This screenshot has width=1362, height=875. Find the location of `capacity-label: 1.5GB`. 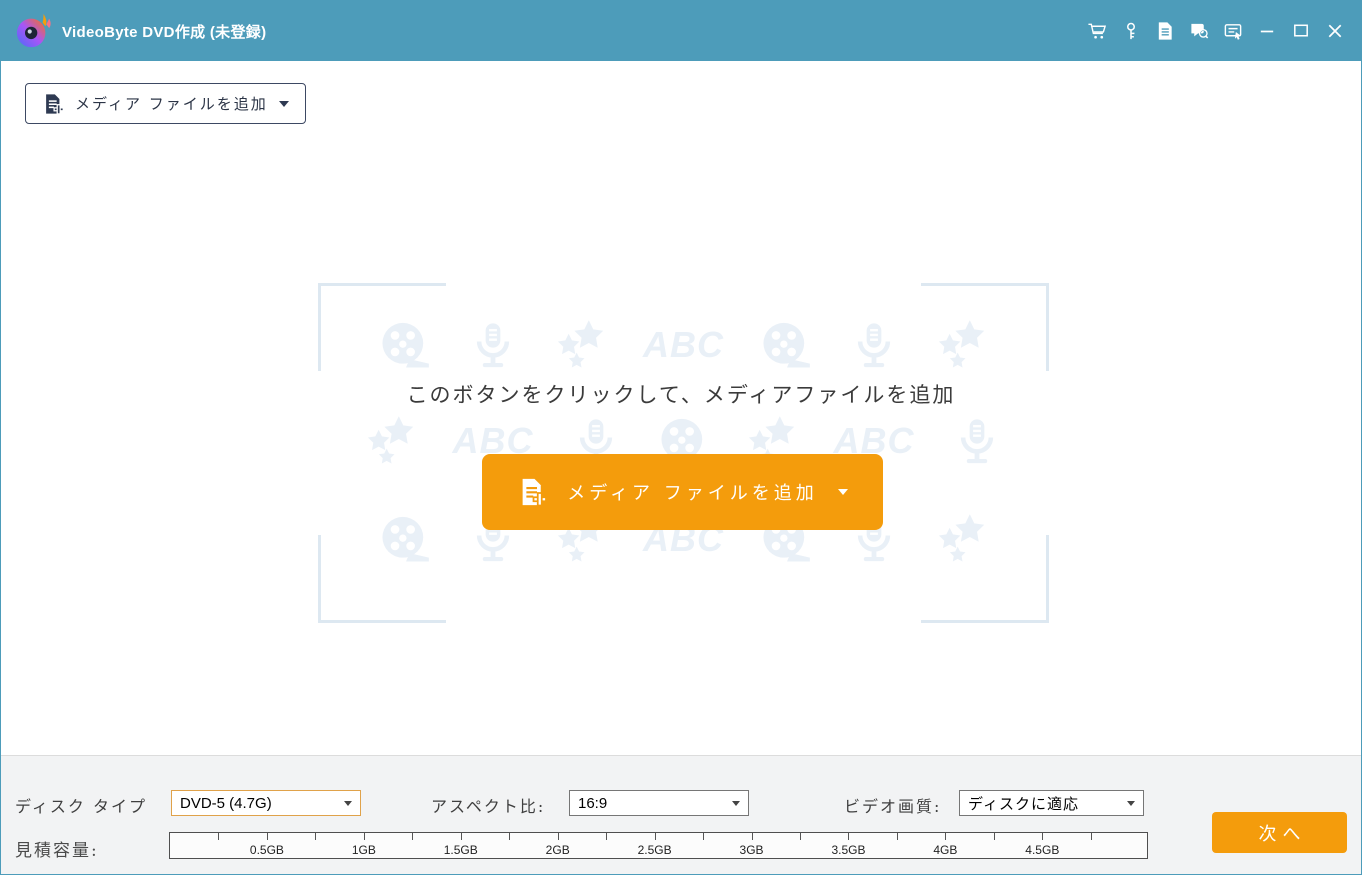

capacity-label: 1.5GB is located at coordinates (460, 850).